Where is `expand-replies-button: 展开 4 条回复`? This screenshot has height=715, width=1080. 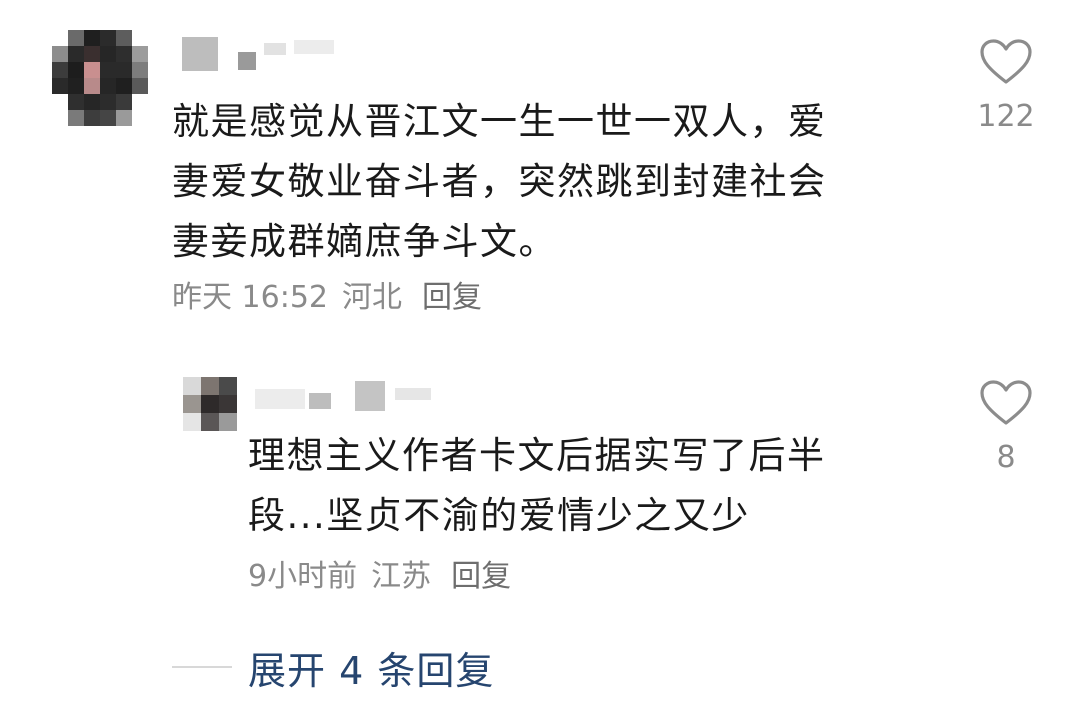 expand-replies-button: 展开 4 条回复 is located at coordinates (333, 667).